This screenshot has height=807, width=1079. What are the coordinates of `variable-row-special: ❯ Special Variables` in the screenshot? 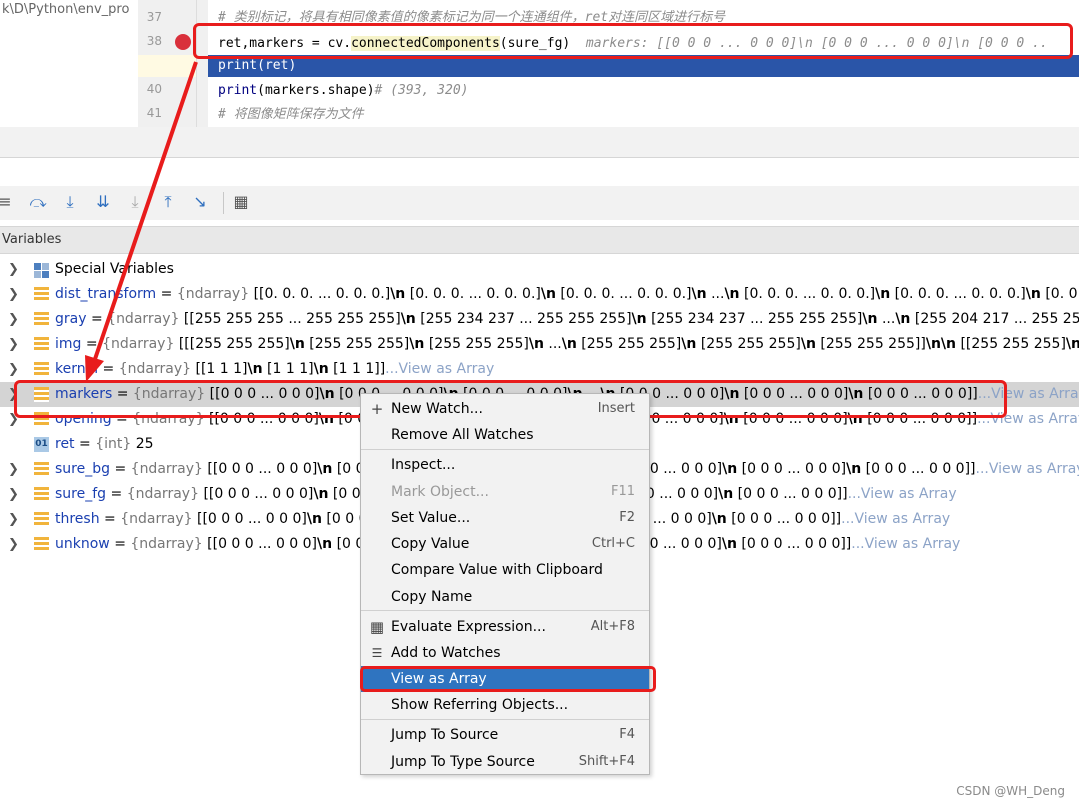 It's located at (539, 269).